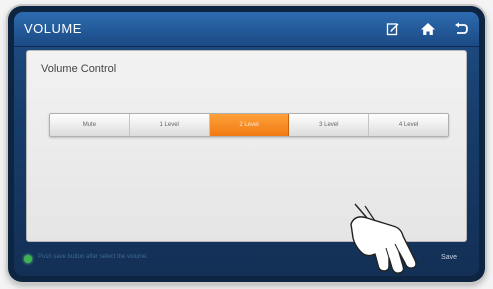  Describe the element at coordinates (90, 125) in the screenshot. I see `level-mute-button: Mute` at that location.